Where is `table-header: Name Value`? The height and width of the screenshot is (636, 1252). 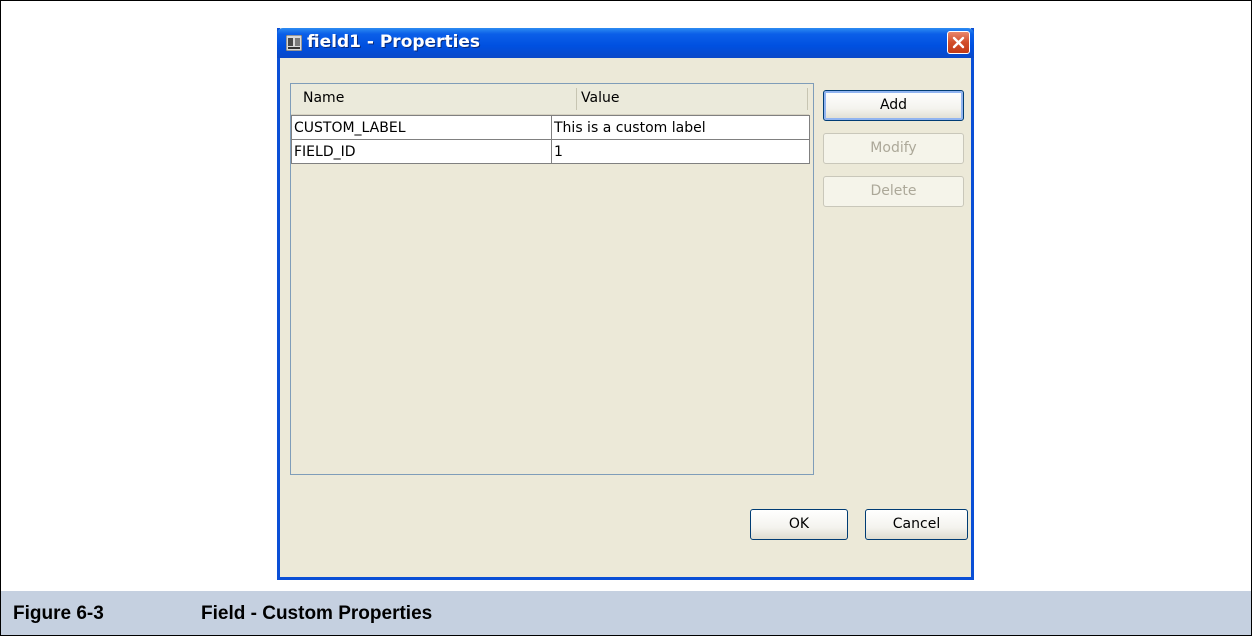 table-header: Name Value is located at coordinates (550, 99).